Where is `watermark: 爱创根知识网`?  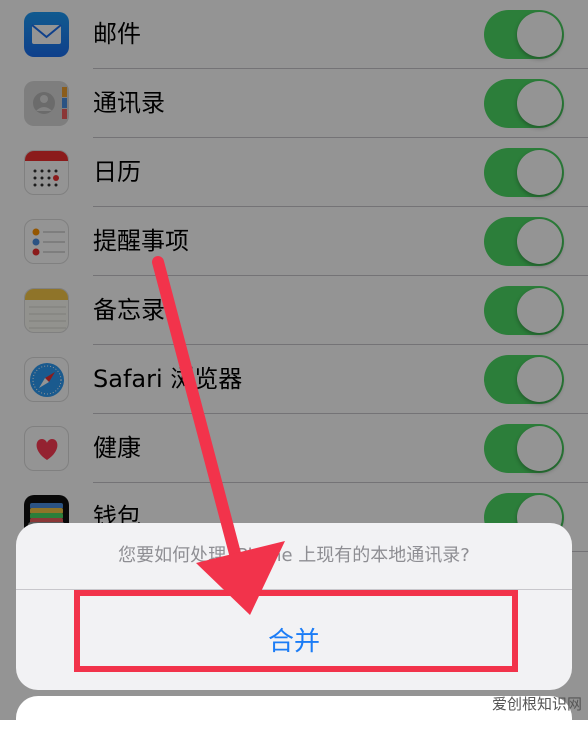
watermark: 爱创根知识网 is located at coordinates (536, 704).